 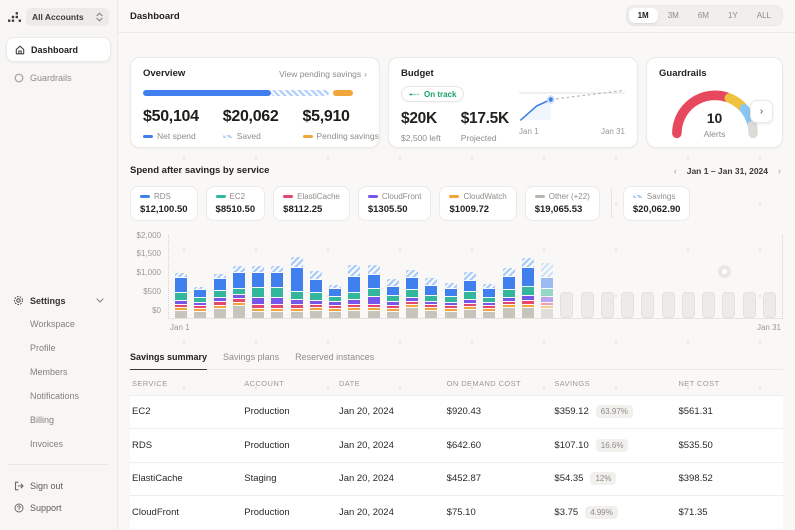 What do you see at coordinates (733, 15) in the screenshot?
I see `range-1y-button: 1Y` at bounding box center [733, 15].